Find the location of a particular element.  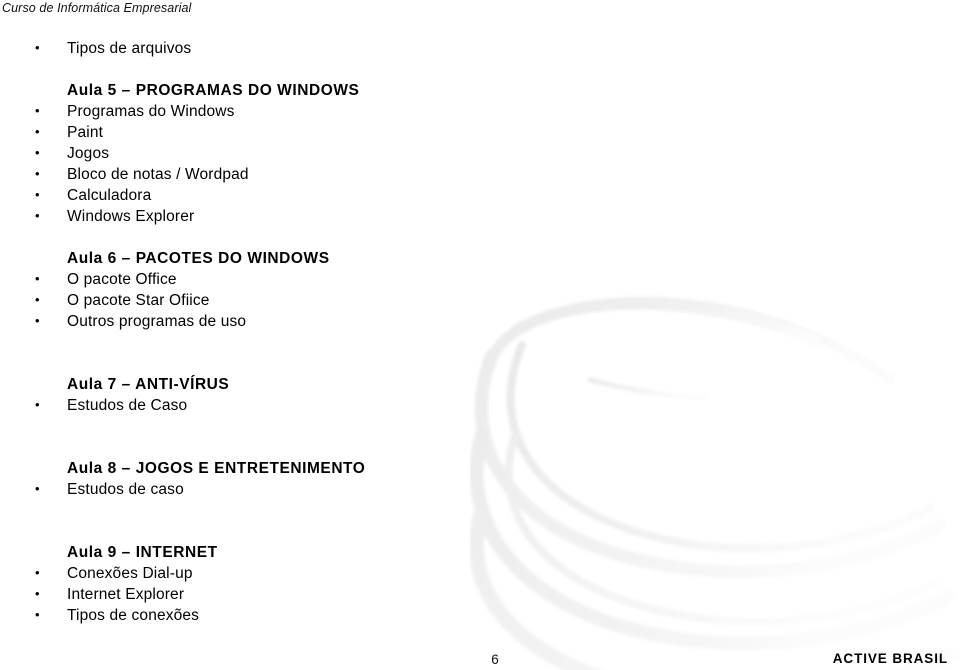

outline-heading: Aula 8 – JOGOS E ENTRETENIMENTO is located at coordinates (260, 468).